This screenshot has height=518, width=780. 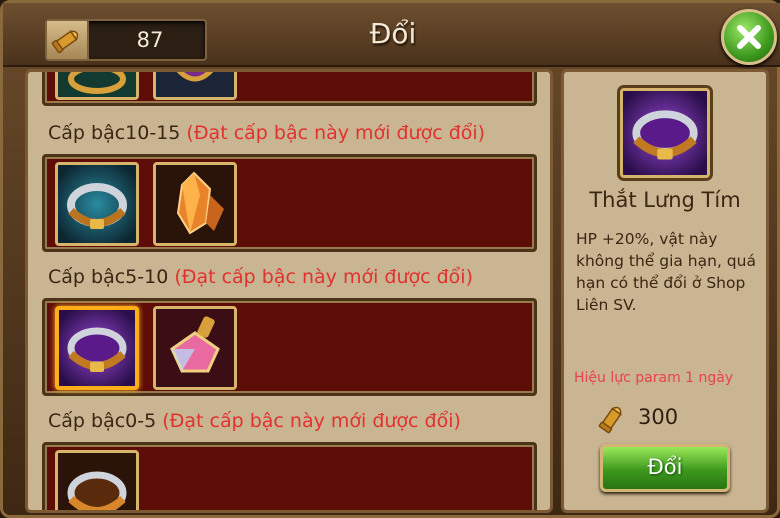 What do you see at coordinates (665, 468) in the screenshot?
I see `exchange-button: Đổi` at bounding box center [665, 468].